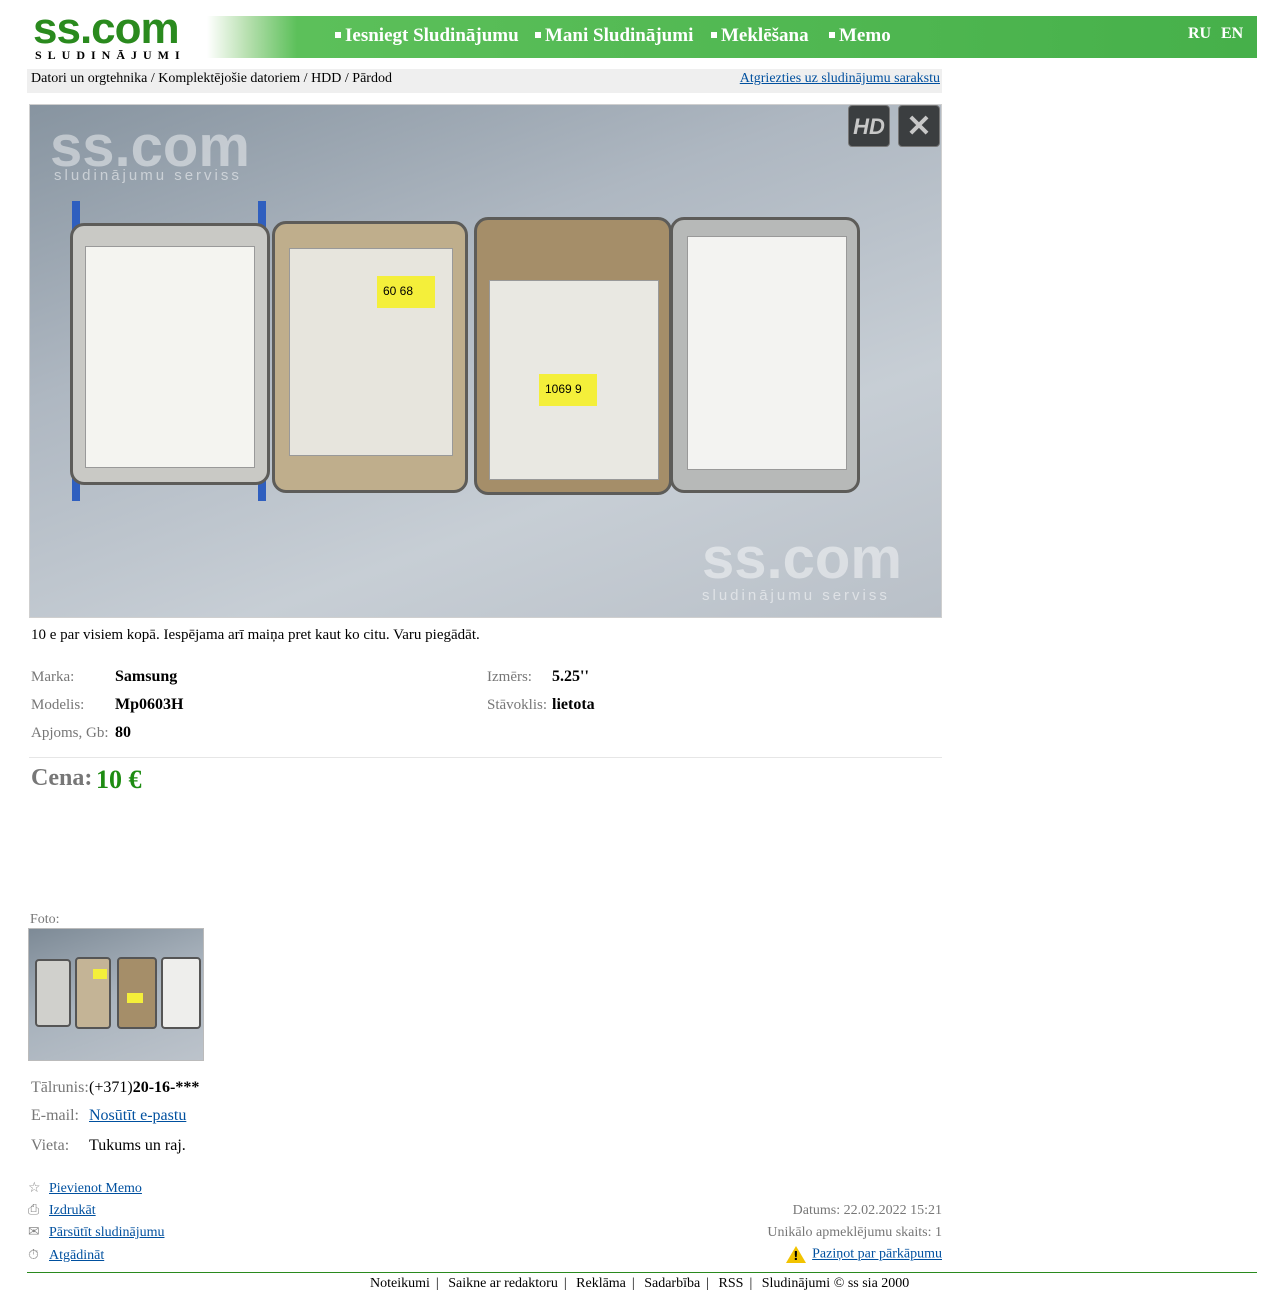 This screenshot has height=1292, width=1284. Describe the element at coordinates (137, 1145) in the screenshot. I see `place-value: Tukums un raj.` at that location.